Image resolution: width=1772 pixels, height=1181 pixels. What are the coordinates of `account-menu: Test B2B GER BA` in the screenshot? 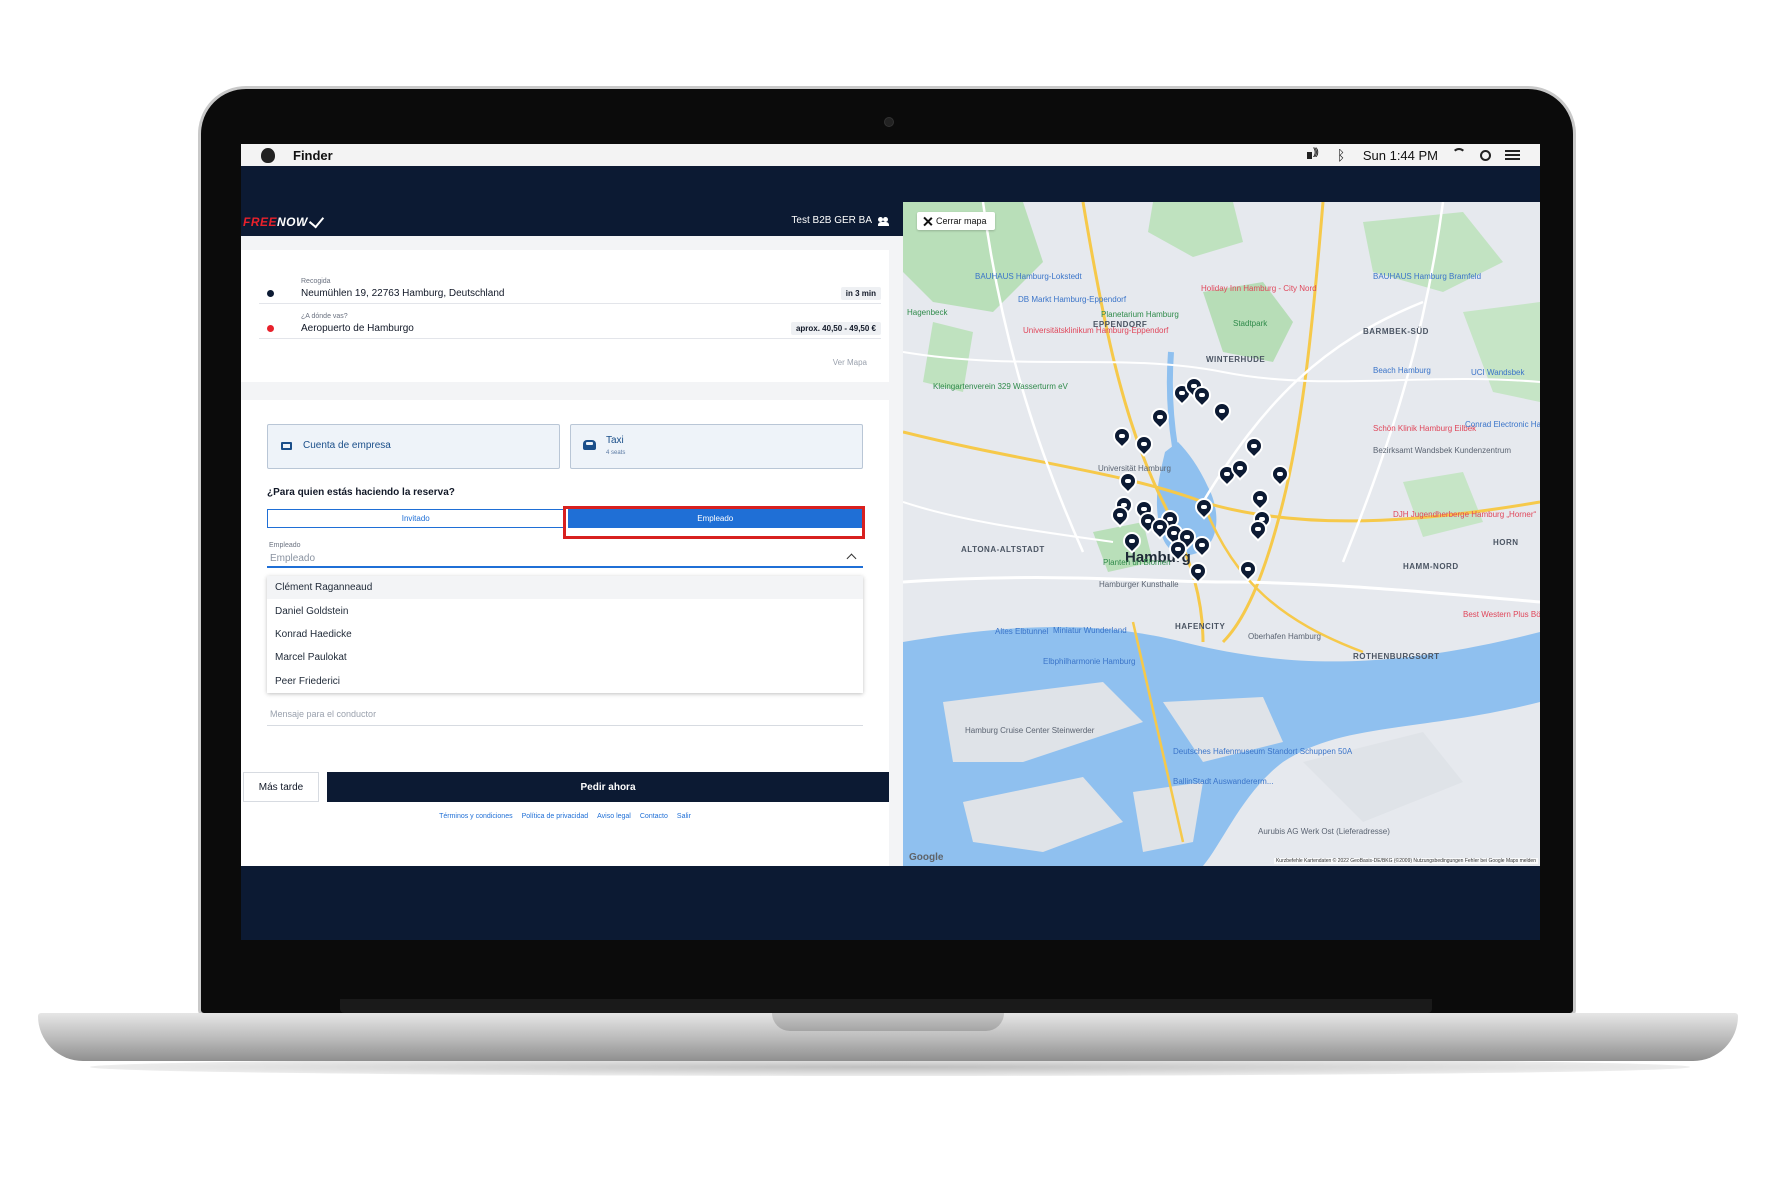 It's located at (840, 220).